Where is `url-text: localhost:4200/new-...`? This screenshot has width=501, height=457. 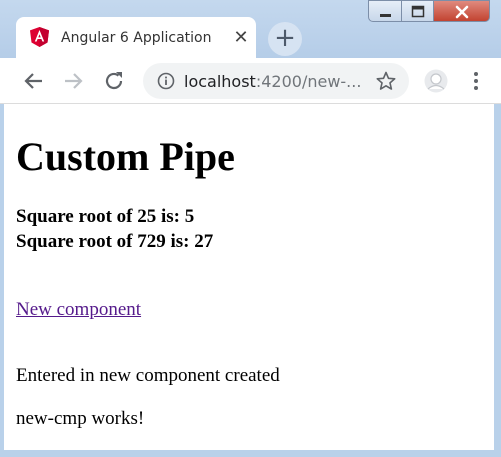
url-text: localhost:4200/new-... is located at coordinates (272, 81).